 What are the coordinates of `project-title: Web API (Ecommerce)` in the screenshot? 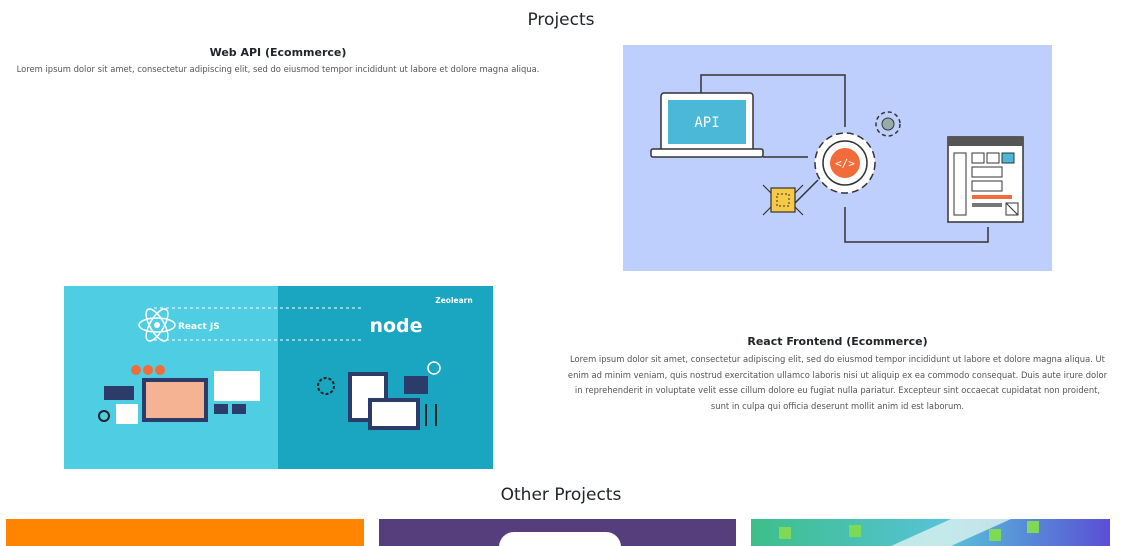 It's located at (278, 52).